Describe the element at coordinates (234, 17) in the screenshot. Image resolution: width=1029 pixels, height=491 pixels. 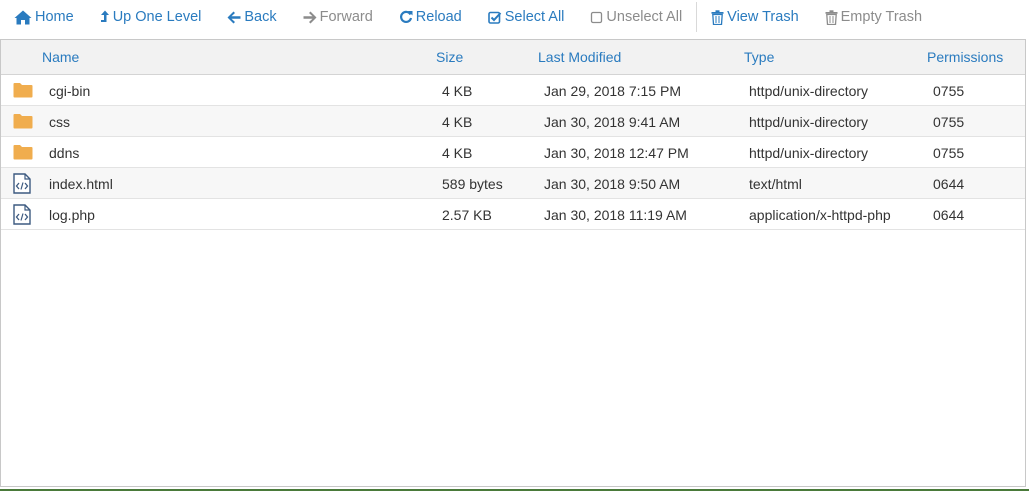
I see `arrow-left-icon` at that location.